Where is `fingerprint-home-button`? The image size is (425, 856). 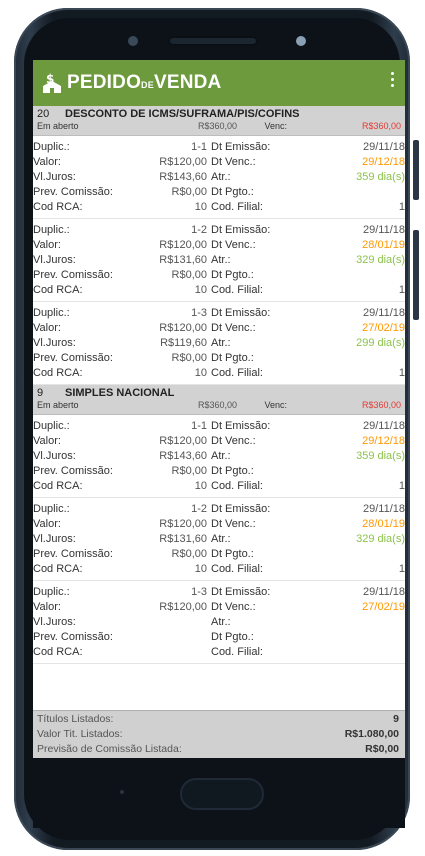
fingerprint-home-button is located at coordinates (222, 794).